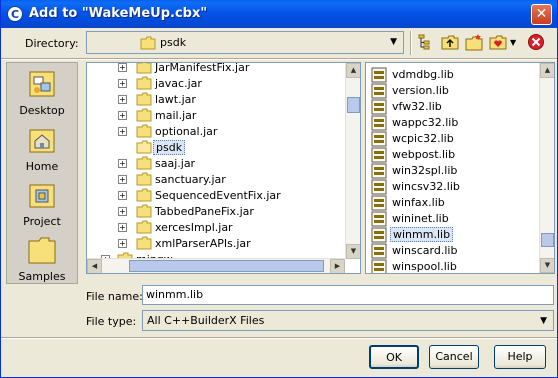 The height and width of the screenshot is (378, 558). Describe the element at coordinates (178, 83) in the screenshot. I see `tree-item-label: javac.jar` at that location.